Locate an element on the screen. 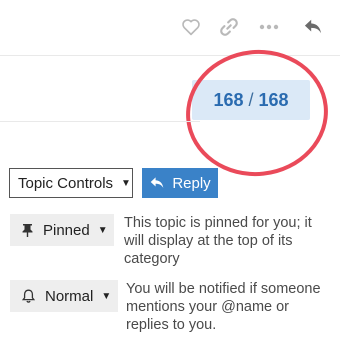 This screenshot has width=340, height=346. share-link-button is located at coordinates (229, 27).